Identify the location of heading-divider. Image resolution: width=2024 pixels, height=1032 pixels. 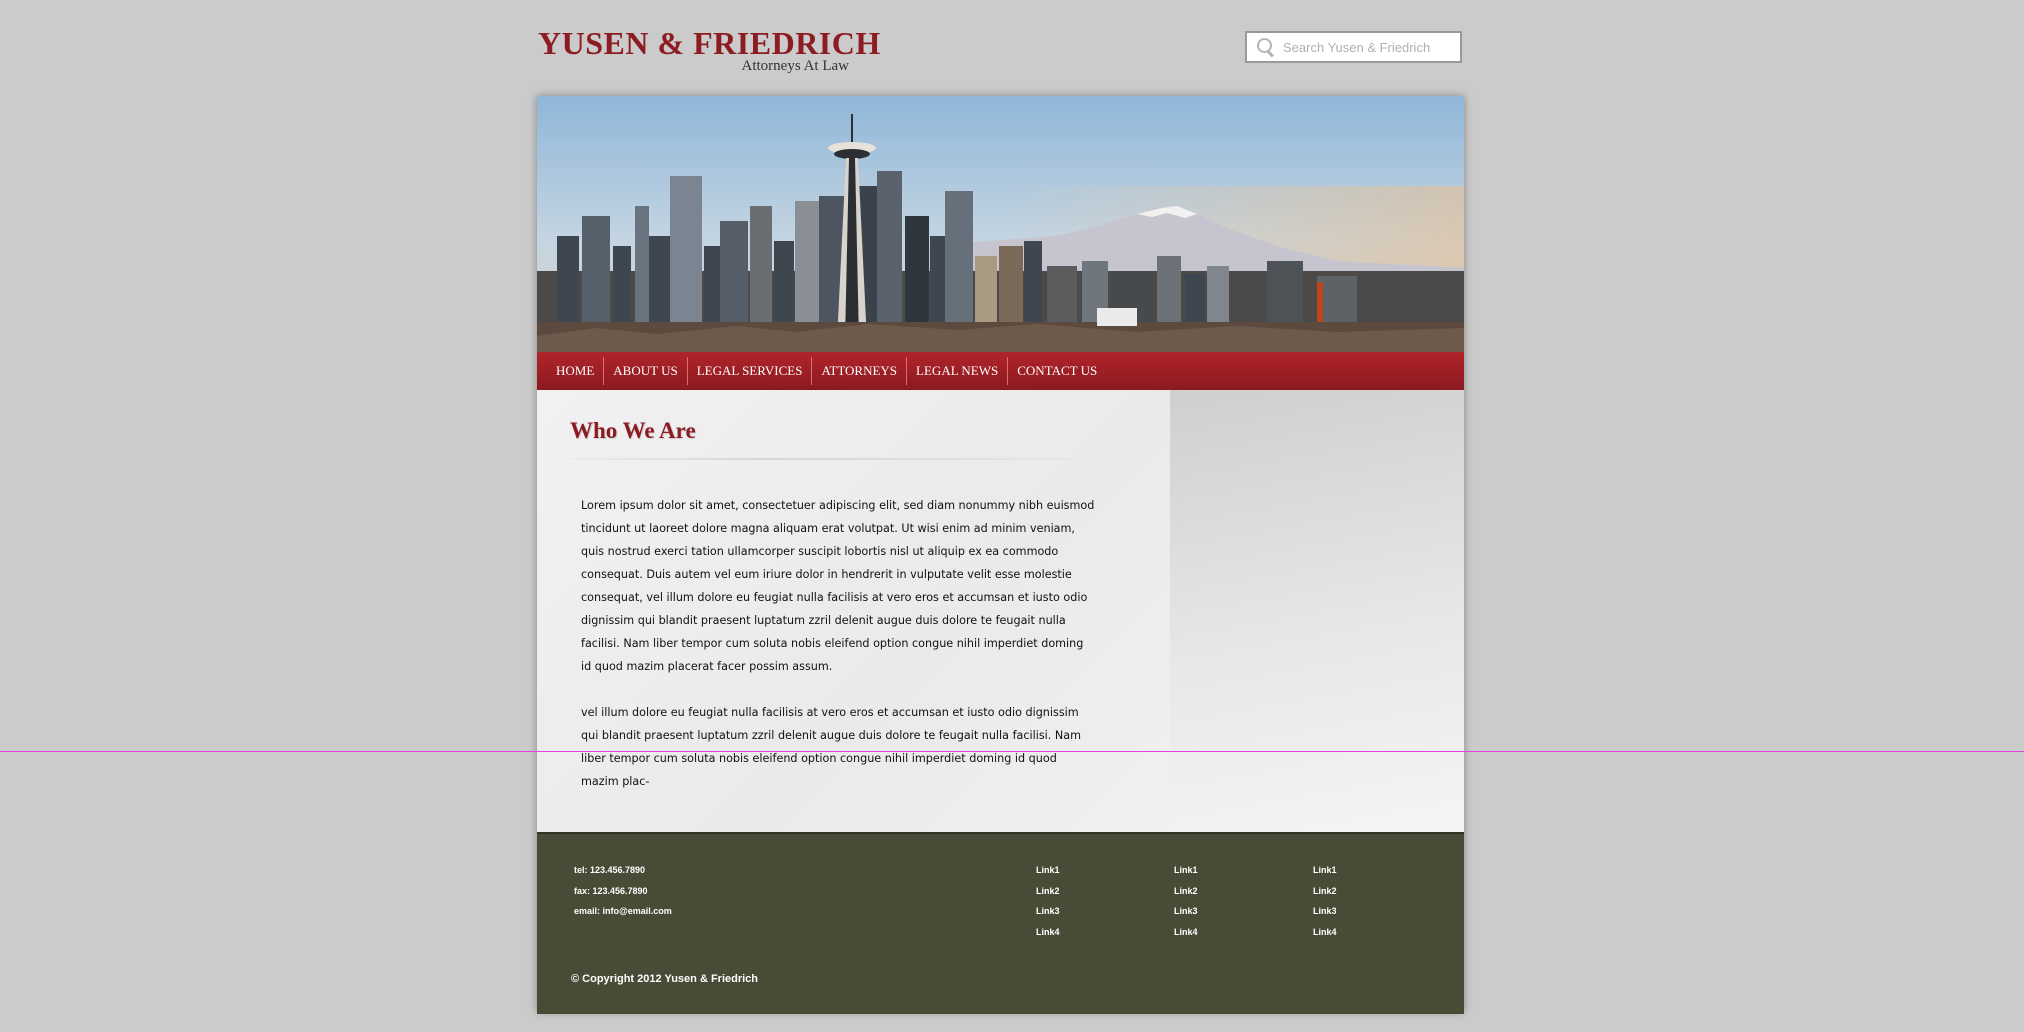
(820, 459).